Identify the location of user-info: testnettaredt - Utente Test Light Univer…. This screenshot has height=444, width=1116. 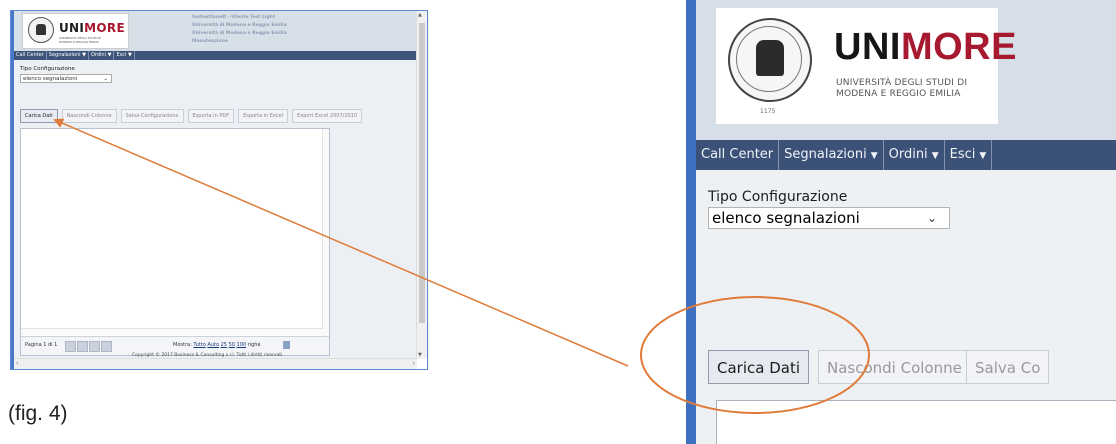
(239, 29).